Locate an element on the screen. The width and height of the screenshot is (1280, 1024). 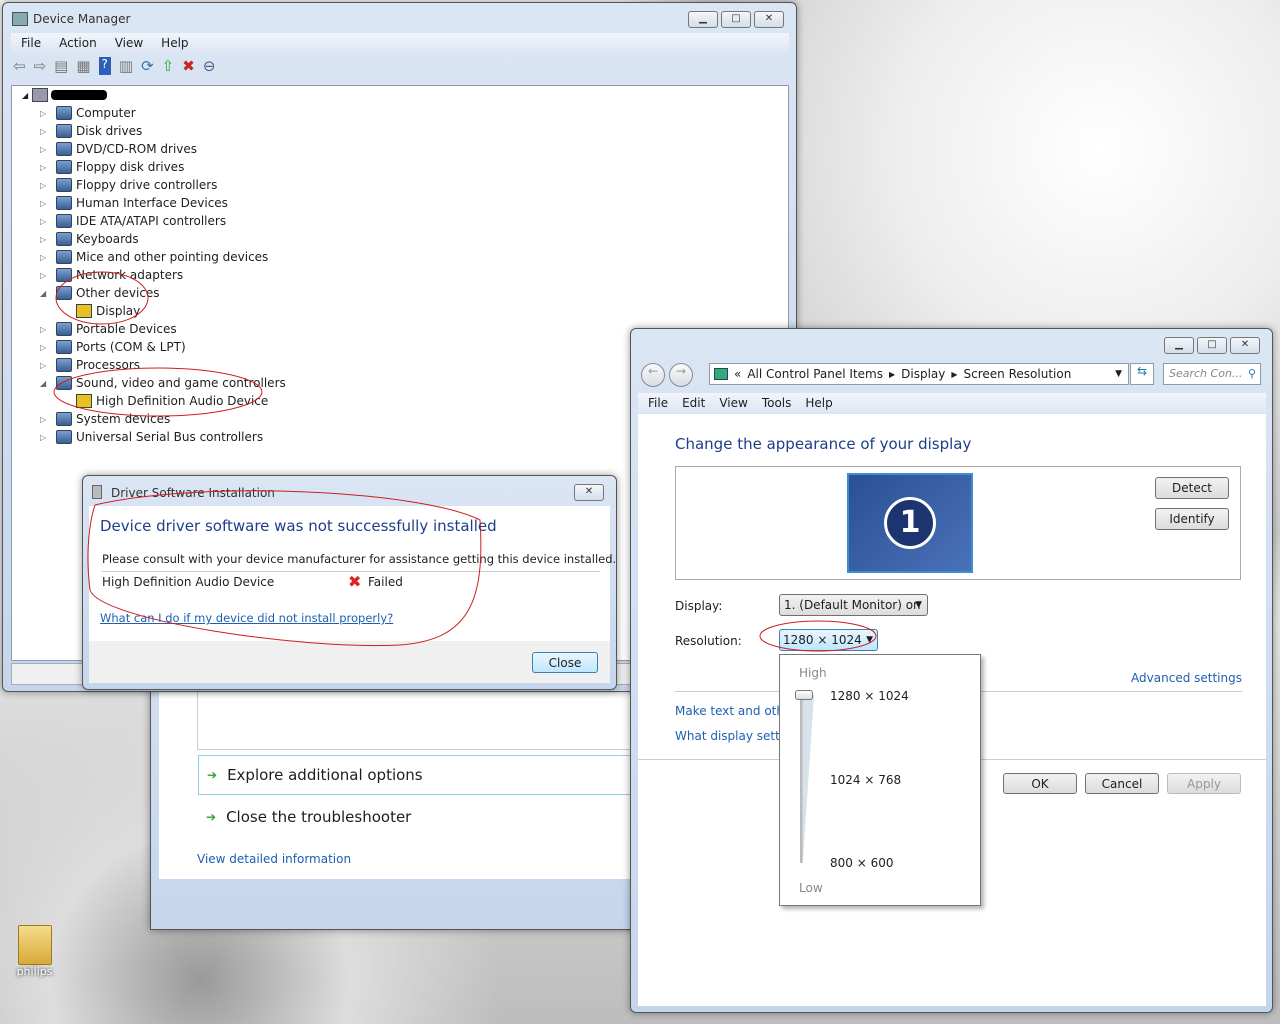
show-action-pane-icon: ▥ is located at coordinates (126, 66).